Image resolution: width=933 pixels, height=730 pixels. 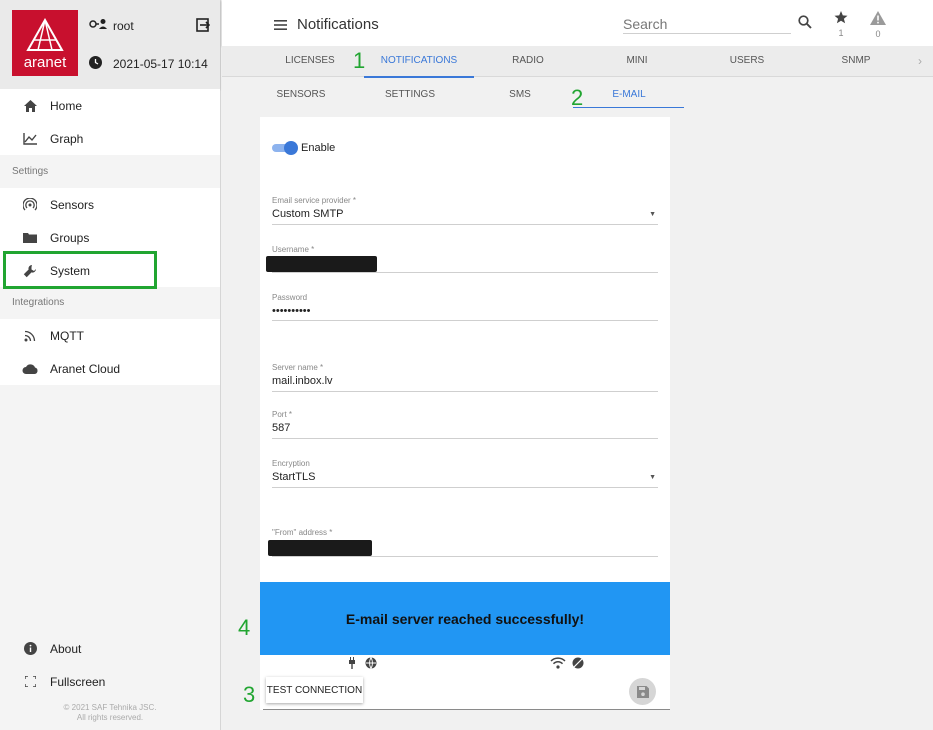 What do you see at coordinates (80, 270) in the screenshot?
I see `annotation-highlight-box` at bounding box center [80, 270].